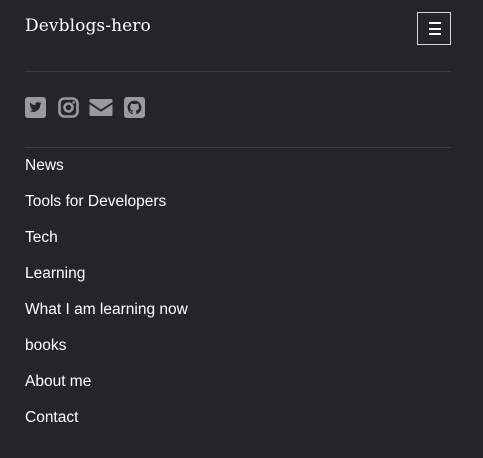 The image size is (483, 458). Describe the element at coordinates (106, 418) in the screenshot. I see `nav-item-contact: Contact` at that location.